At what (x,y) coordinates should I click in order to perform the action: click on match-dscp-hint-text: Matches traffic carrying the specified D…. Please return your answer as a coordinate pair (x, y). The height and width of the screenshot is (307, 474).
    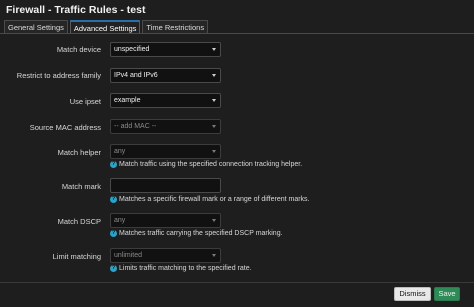
    Looking at the image, I should click on (201, 233).